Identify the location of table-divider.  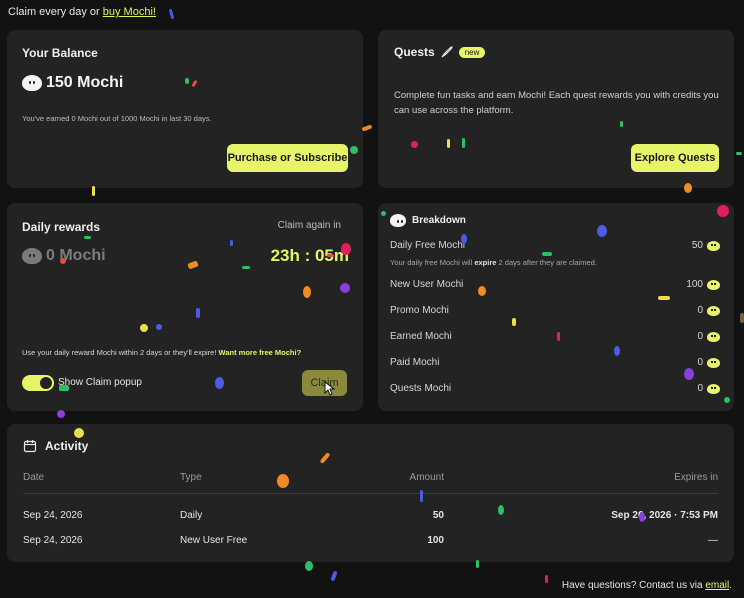
(370, 493).